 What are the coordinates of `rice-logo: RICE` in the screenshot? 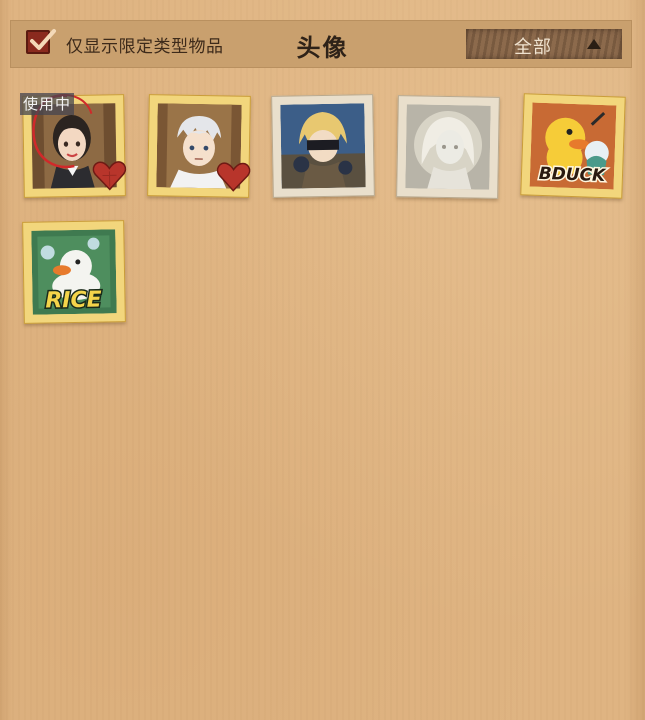 It's located at (74, 300).